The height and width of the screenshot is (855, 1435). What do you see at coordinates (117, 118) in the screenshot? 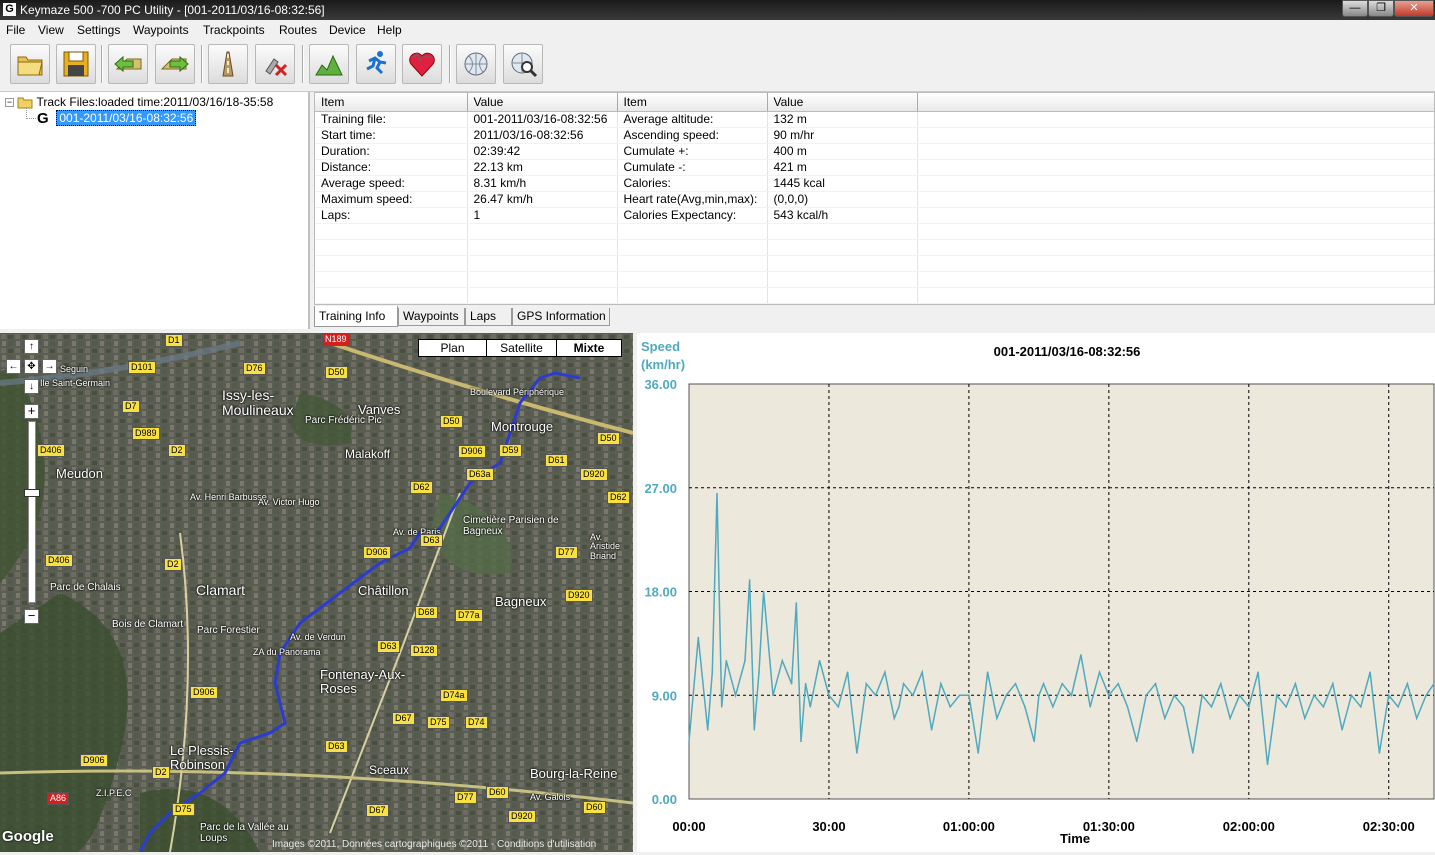
I see `tree-item-track: G 001-2011/03/16-08:32:56` at bounding box center [117, 118].